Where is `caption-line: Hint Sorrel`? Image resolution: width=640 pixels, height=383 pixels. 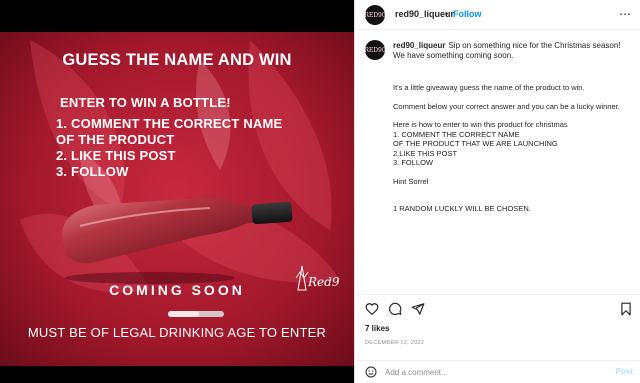 caption-line: Hint Sorrel is located at coordinates (411, 181).